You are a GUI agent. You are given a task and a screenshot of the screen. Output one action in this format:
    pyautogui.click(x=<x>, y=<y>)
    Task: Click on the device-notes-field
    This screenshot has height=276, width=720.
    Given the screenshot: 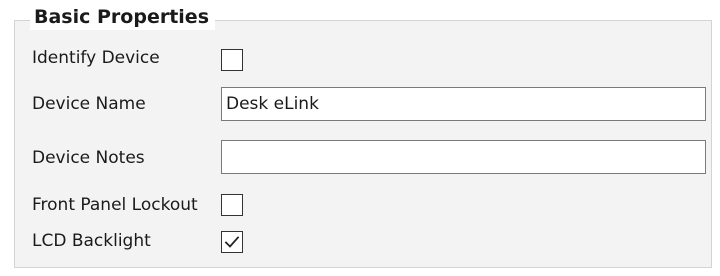 What is the action you would take?
    pyautogui.click(x=463, y=157)
    